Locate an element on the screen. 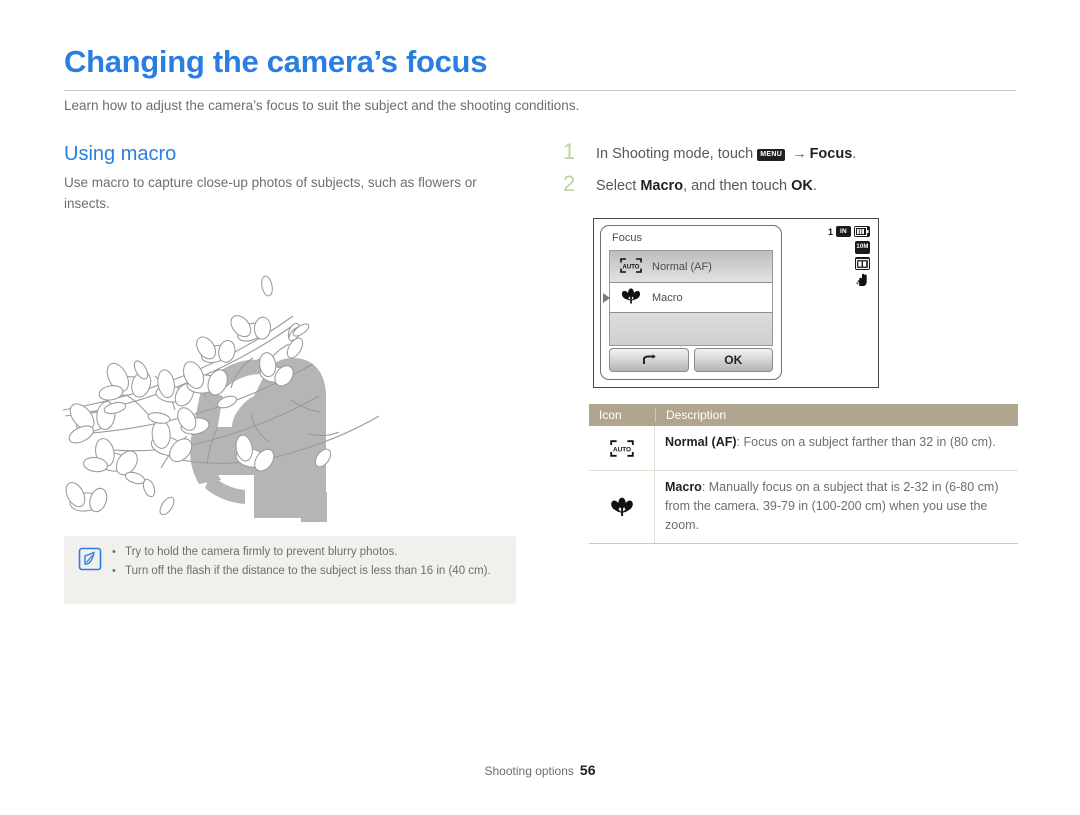  ok-button: OK is located at coordinates (733, 360).